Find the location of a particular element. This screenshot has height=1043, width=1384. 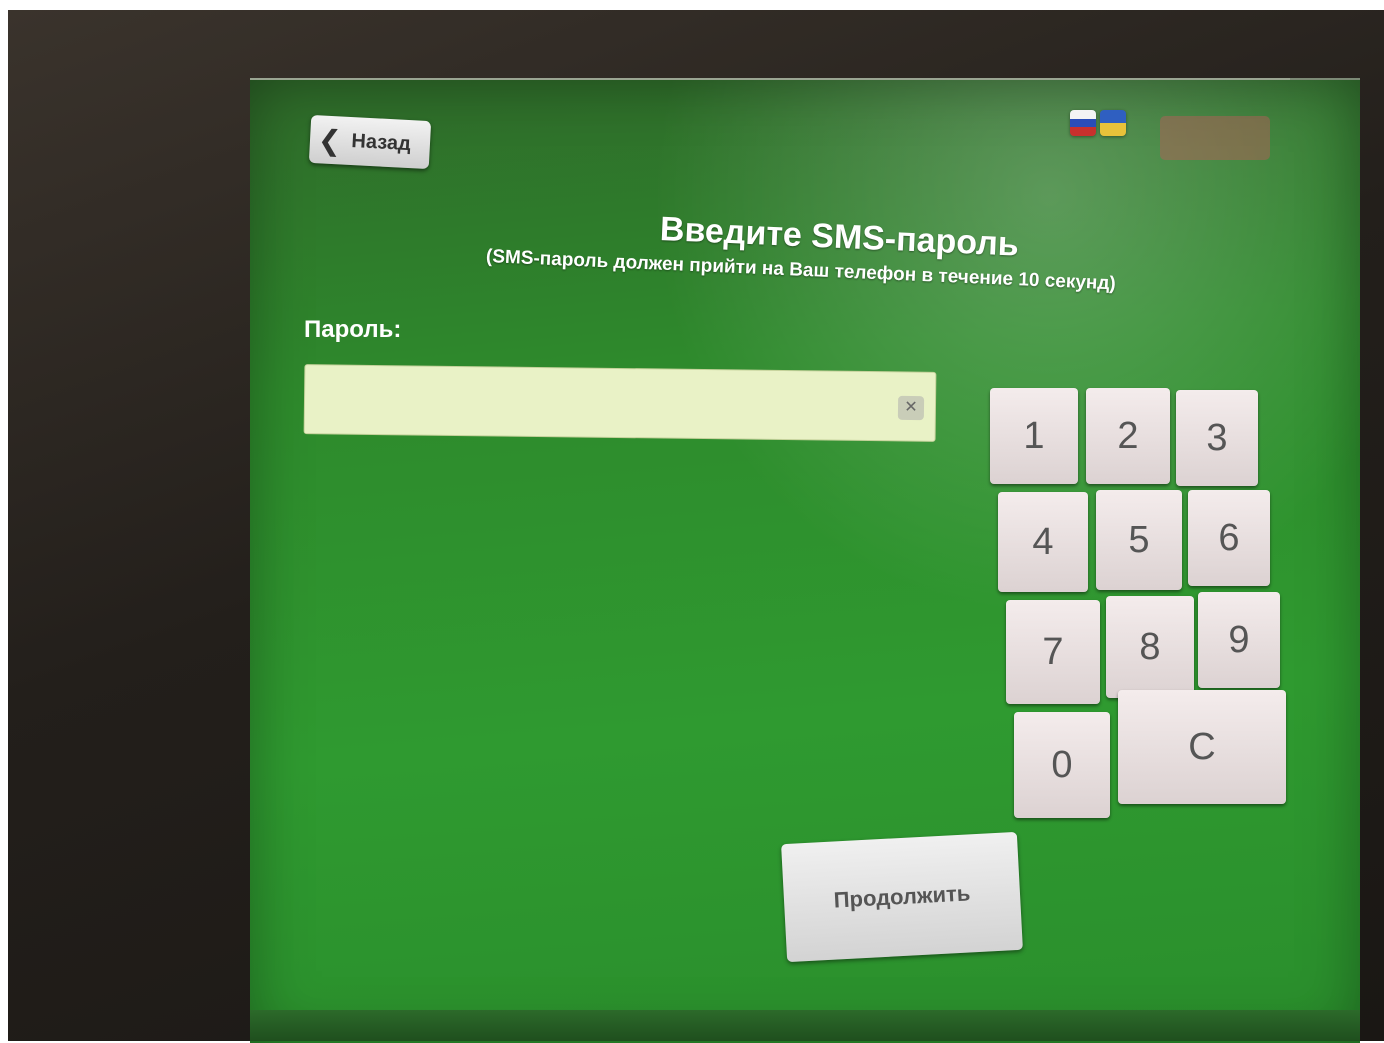

keypad-key-4: 4 is located at coordinates (1043, 542).